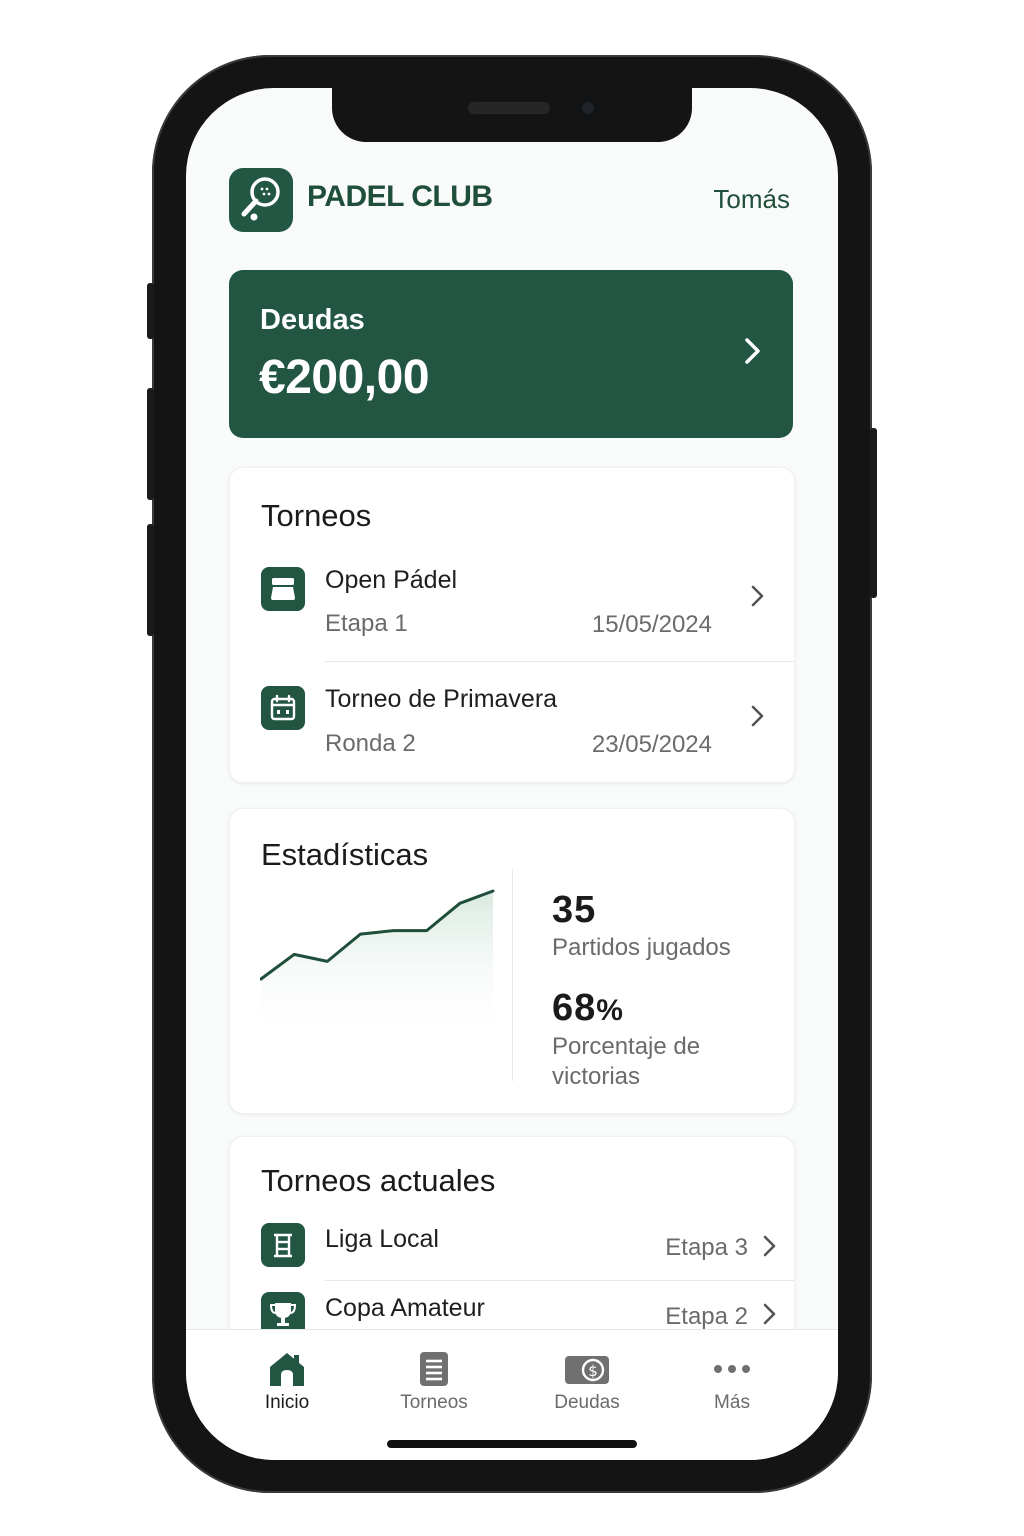  I want to click on app-brand: PADEL CLUB, so click(400, 196).